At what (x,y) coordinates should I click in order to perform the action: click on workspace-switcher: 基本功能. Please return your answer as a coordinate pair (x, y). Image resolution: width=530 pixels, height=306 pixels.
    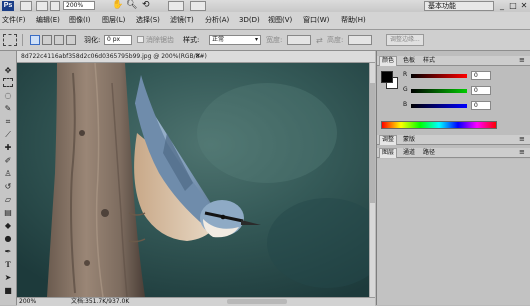
    Looking at the image, I should click on (459, 6).